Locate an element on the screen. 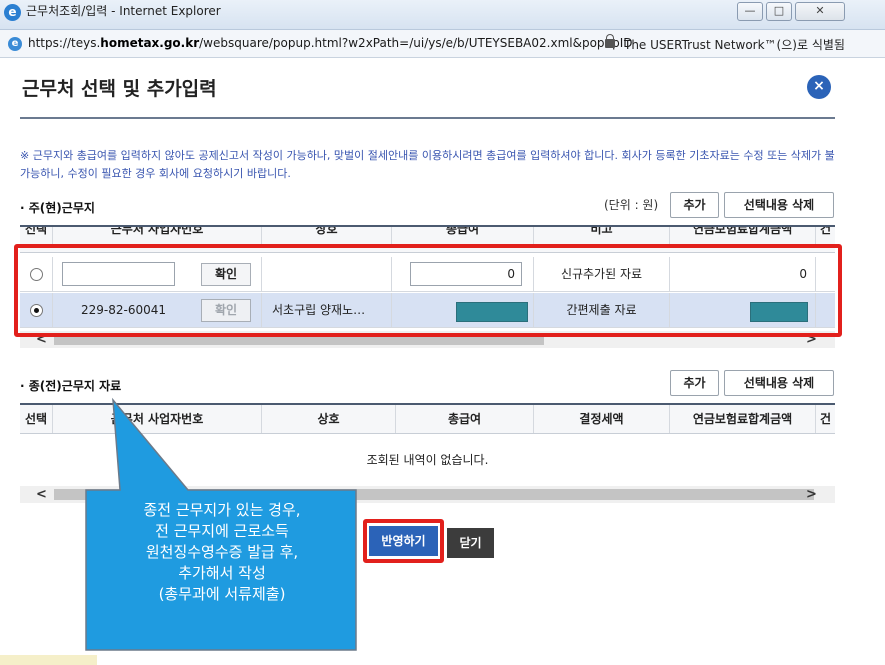 The image size is (885, 665). callout-line: 추가해서 작성 is located at coordinates (222, 573).